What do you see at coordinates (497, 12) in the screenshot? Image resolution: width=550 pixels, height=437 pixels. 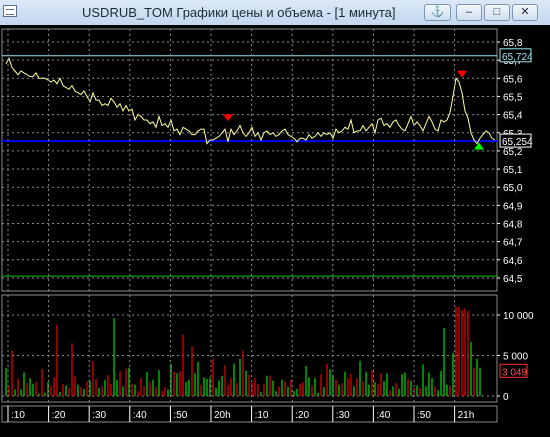 I see `maximize-button: □` at bounding box center [497, 12].